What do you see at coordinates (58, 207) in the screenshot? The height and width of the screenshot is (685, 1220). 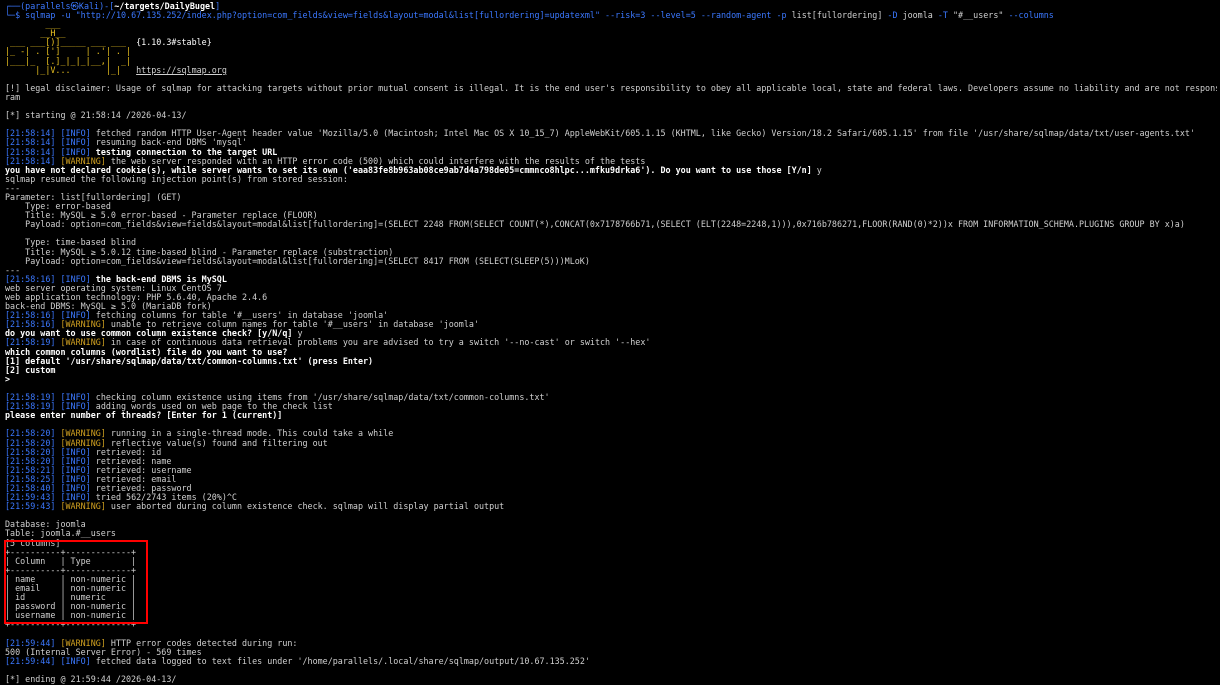 I see `injection-type: Type: error-based` at bounding box center [58, 207].